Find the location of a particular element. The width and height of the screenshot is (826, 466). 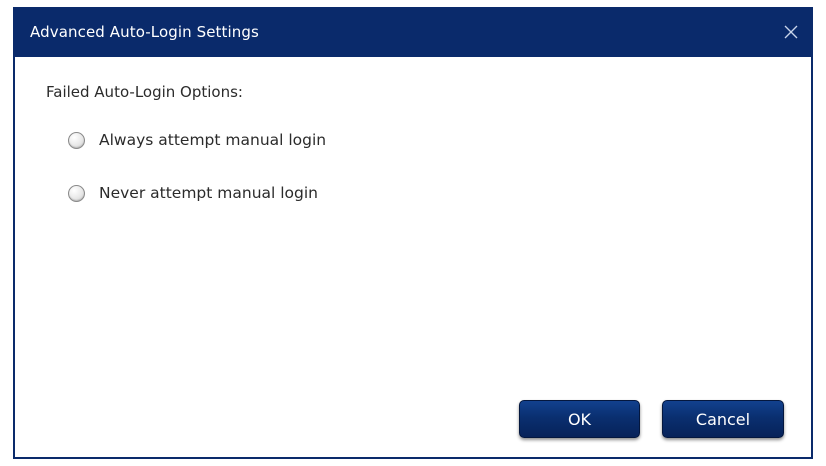

close-icon is located at coordinates (791, 32).